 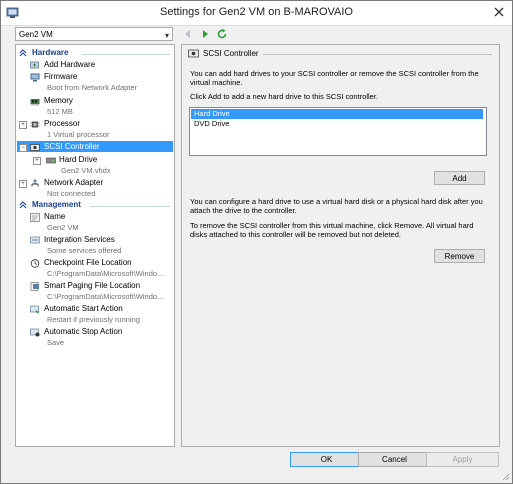 I want to click on tree-item-processor: + Processor 1 Virtual processor, so click(x=95, y=130).